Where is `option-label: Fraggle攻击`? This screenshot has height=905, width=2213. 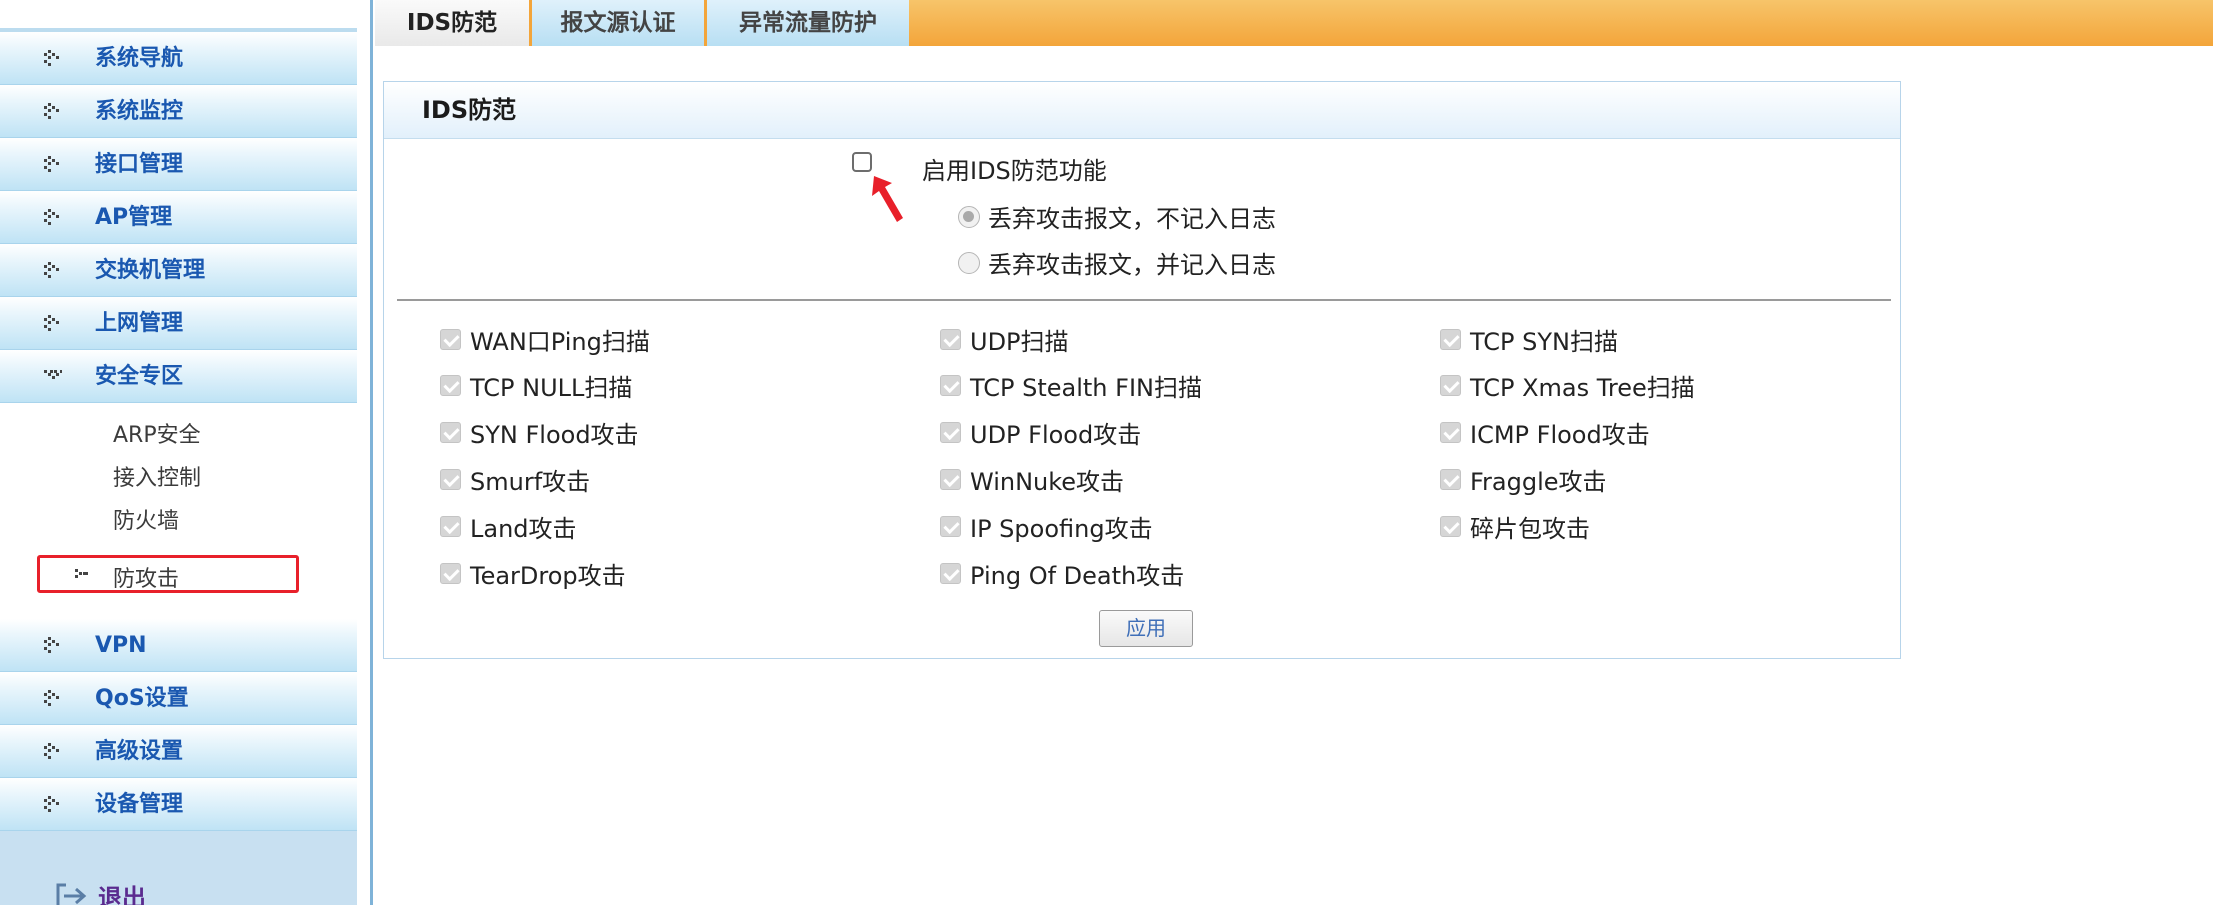
option-label: Fraggle攻击 is located at coordinates (1538, 482).